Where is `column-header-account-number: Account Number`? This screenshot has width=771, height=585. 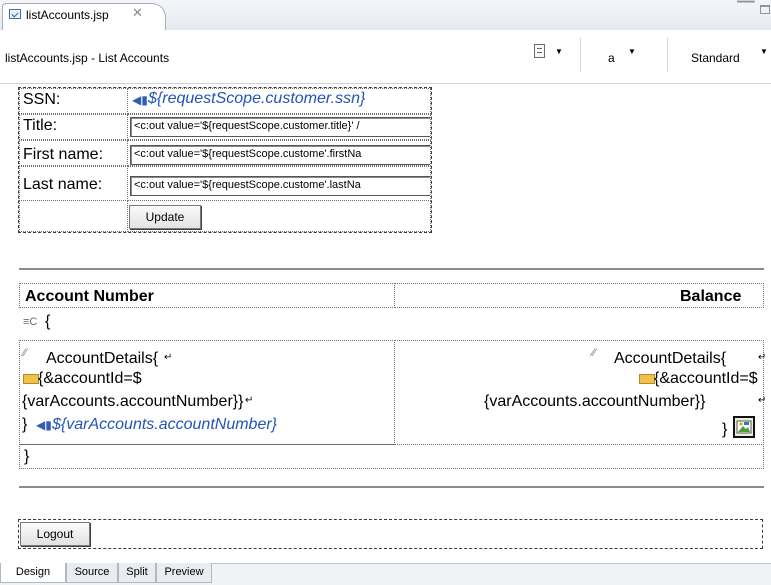 column-header-account-number: Account Number is located at coordinates (89, 296).